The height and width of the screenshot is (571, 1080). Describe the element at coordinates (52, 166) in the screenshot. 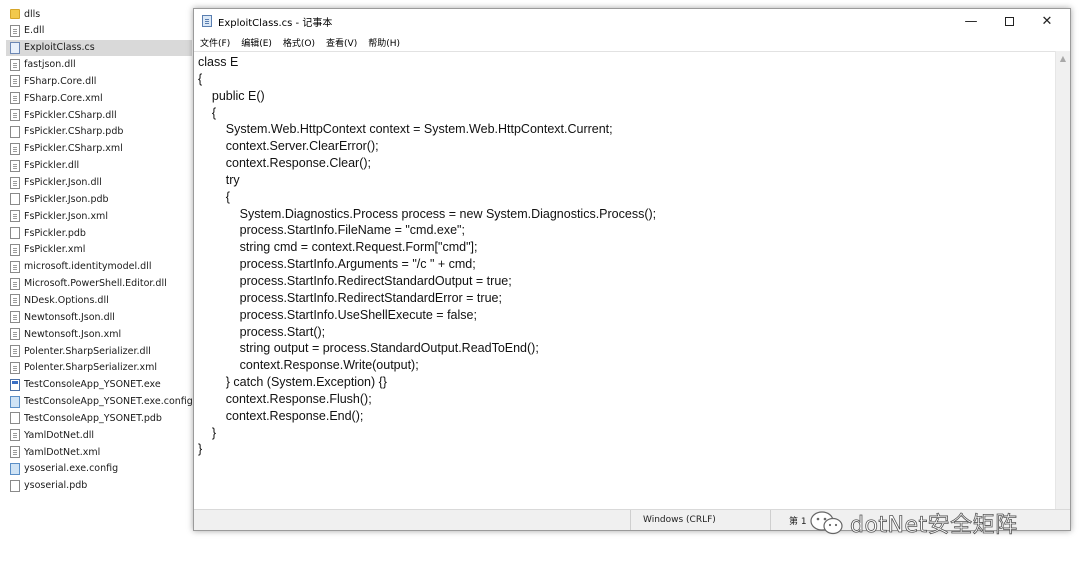

I see `file-name: FsPickler.dll` at that location.